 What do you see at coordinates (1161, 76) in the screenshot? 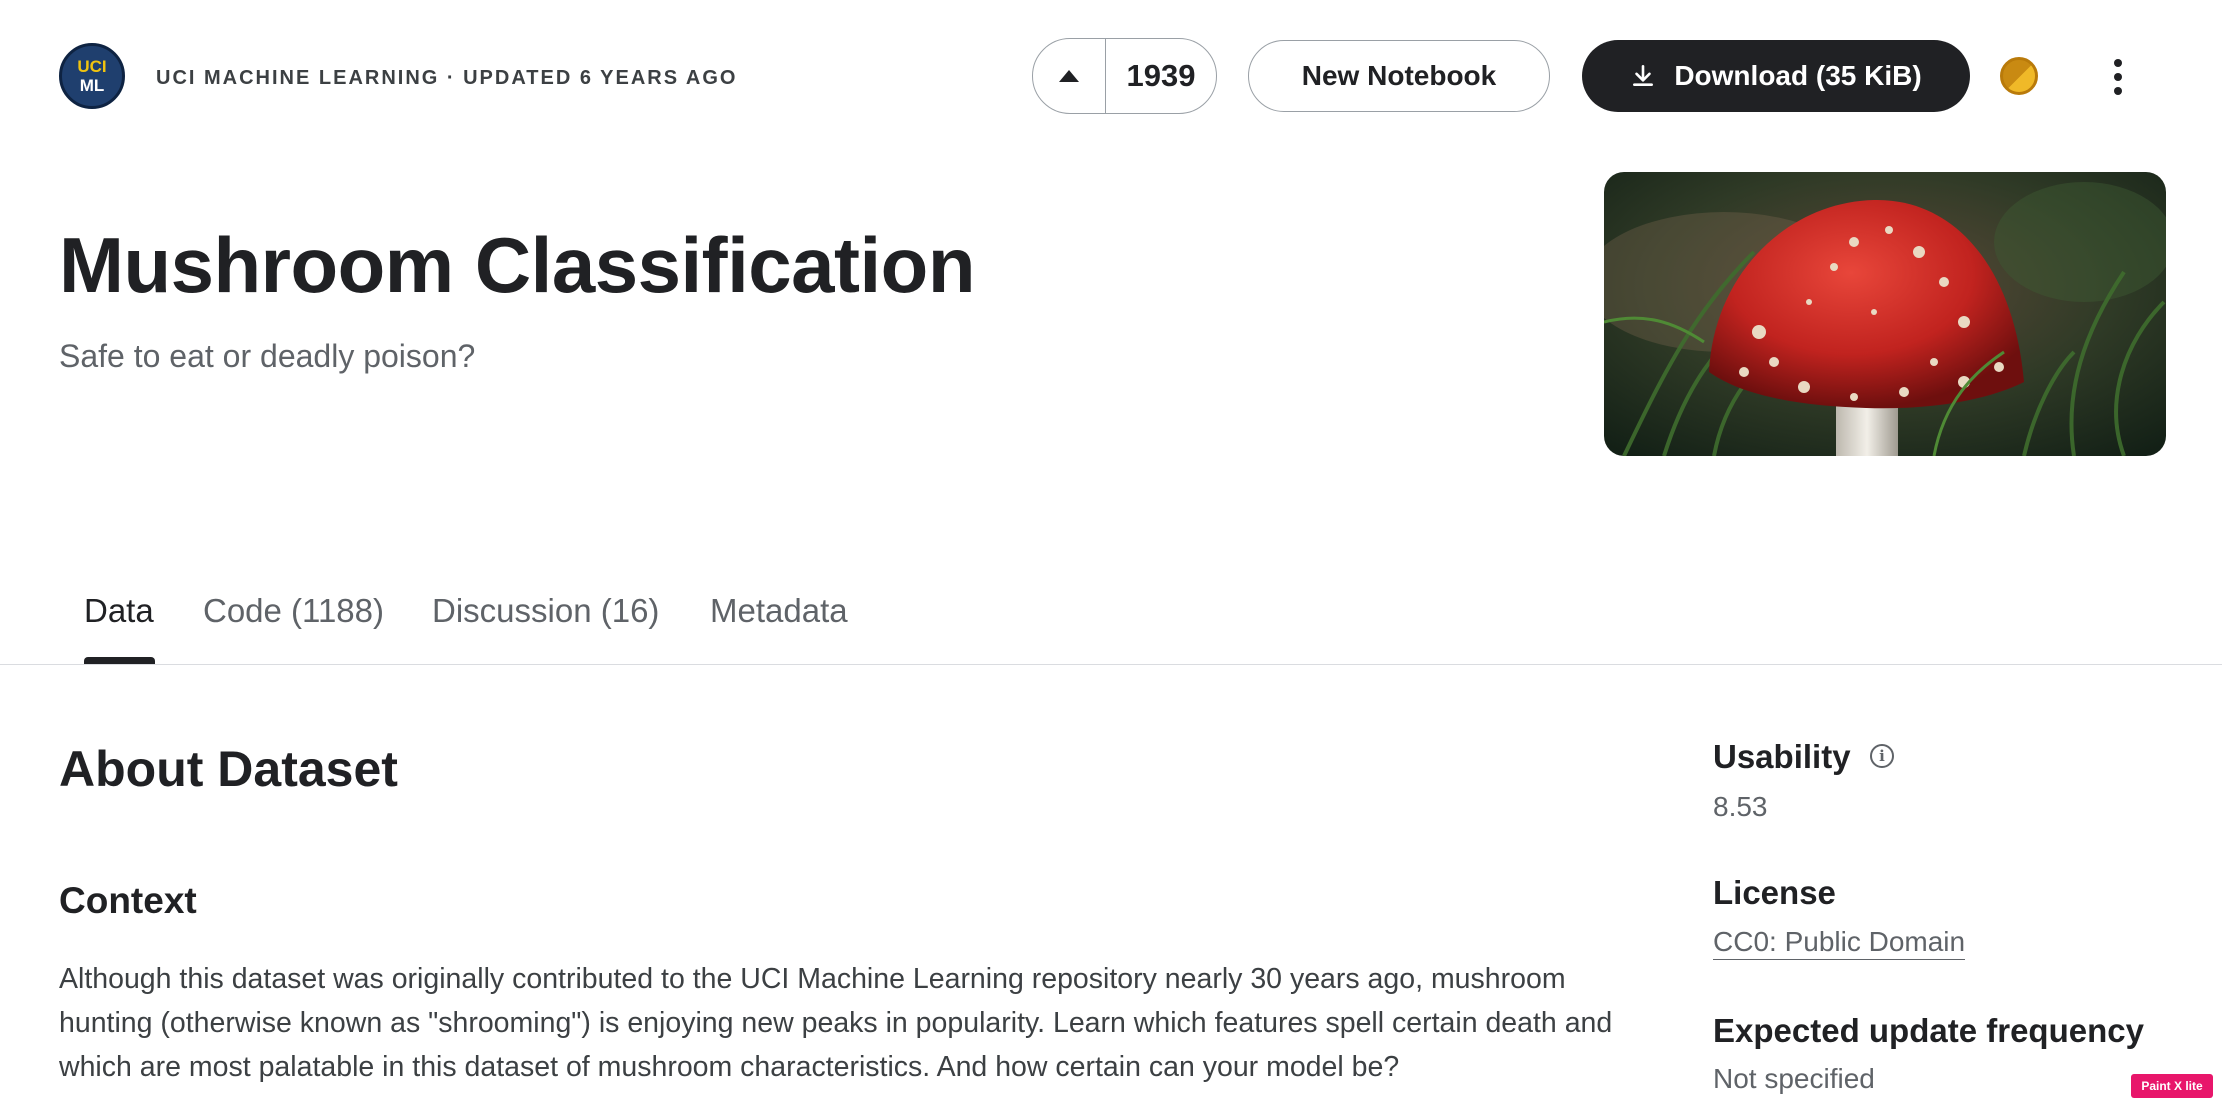
I see `vote-count: 1939` at bounding box center [1161, 76].